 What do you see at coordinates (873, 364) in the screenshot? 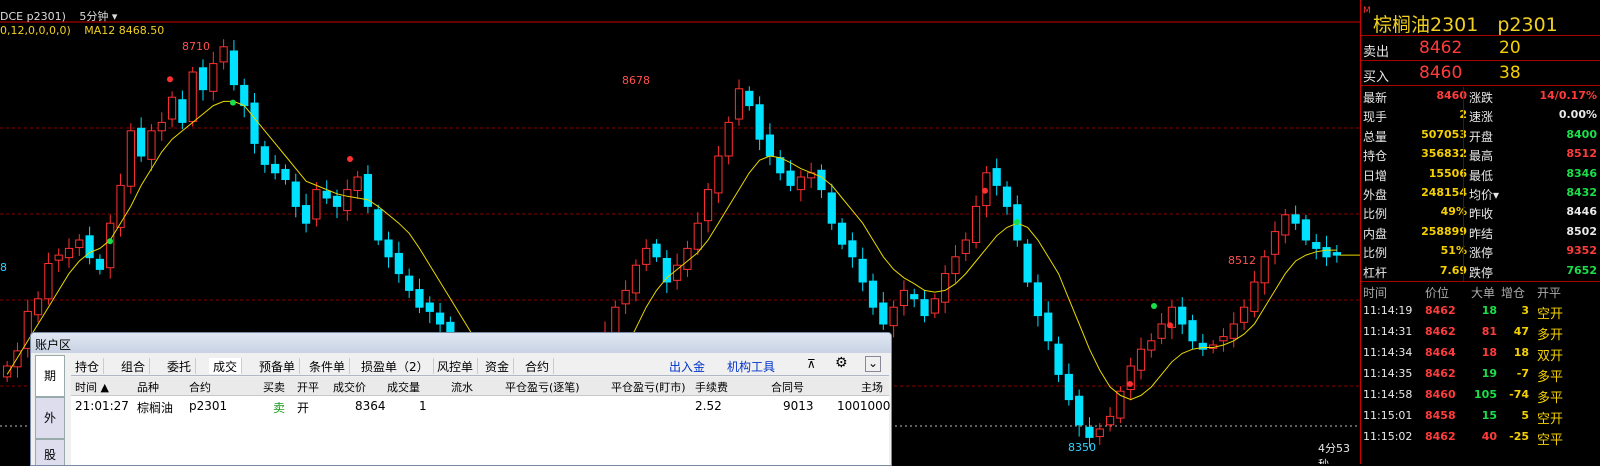
I see `collapse-icon: ⌄` at bounding box center [873, 364].